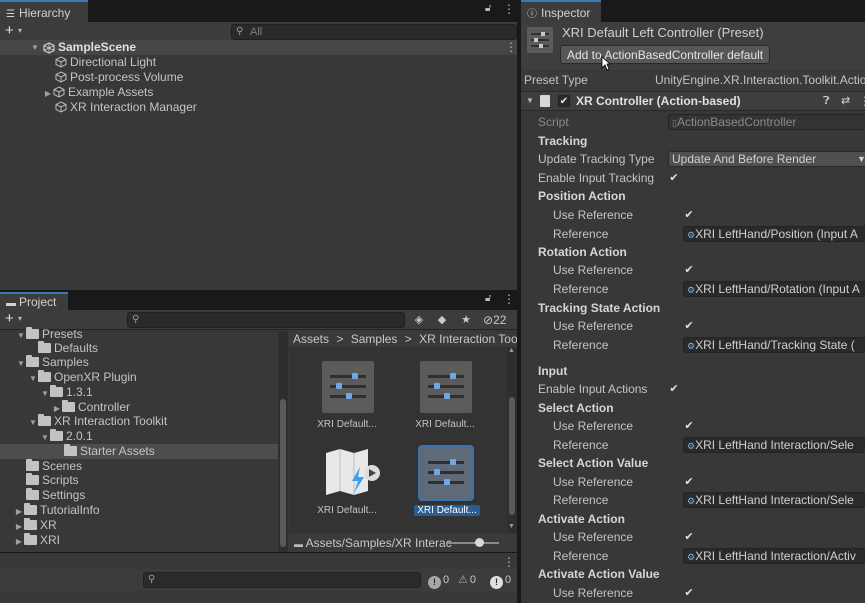  What do you see at coordinates (774, 234) in the screenshot?
I see `position-reference-field: ⚙XRI LeftHand/Position (Input A` at bounding box center [774, 234].